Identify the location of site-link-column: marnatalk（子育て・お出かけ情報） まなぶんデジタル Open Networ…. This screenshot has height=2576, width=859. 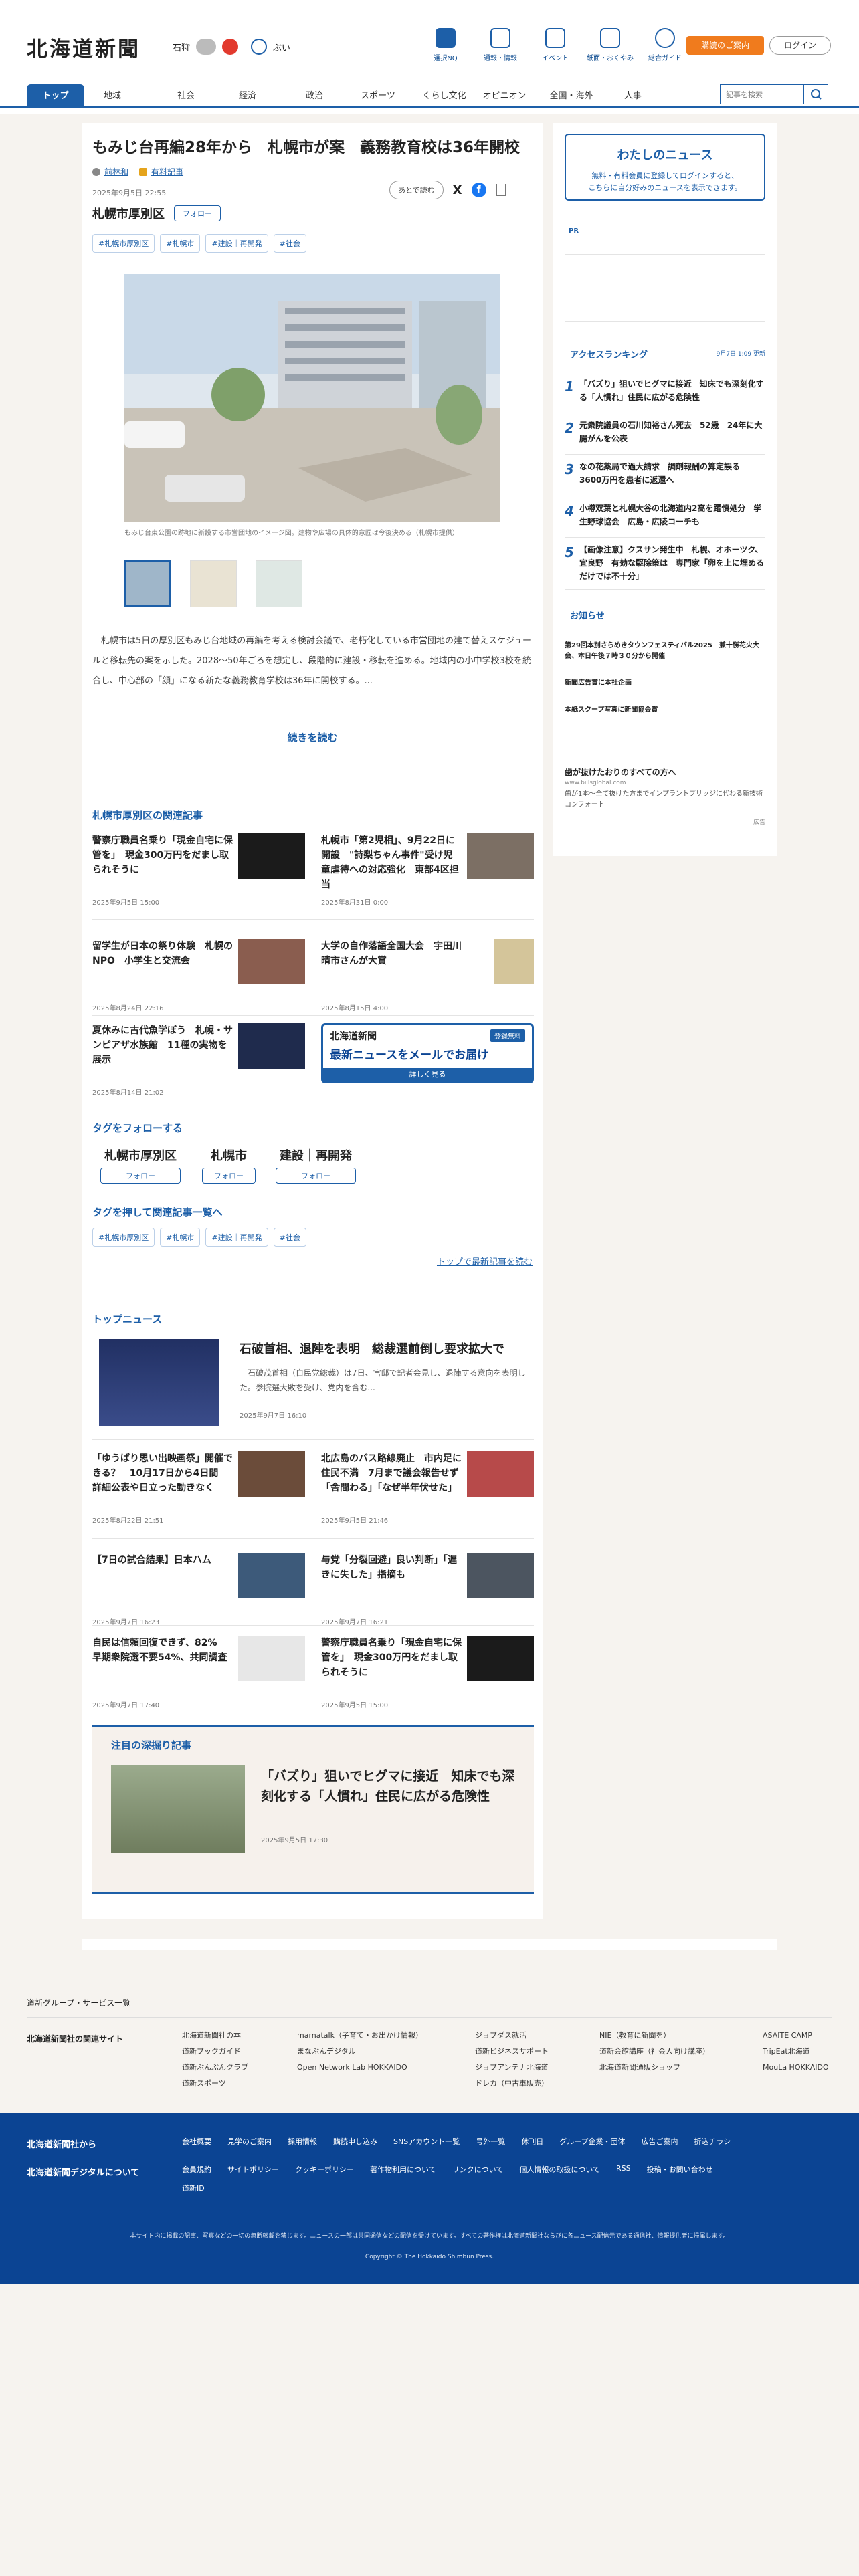
(360, 2051).